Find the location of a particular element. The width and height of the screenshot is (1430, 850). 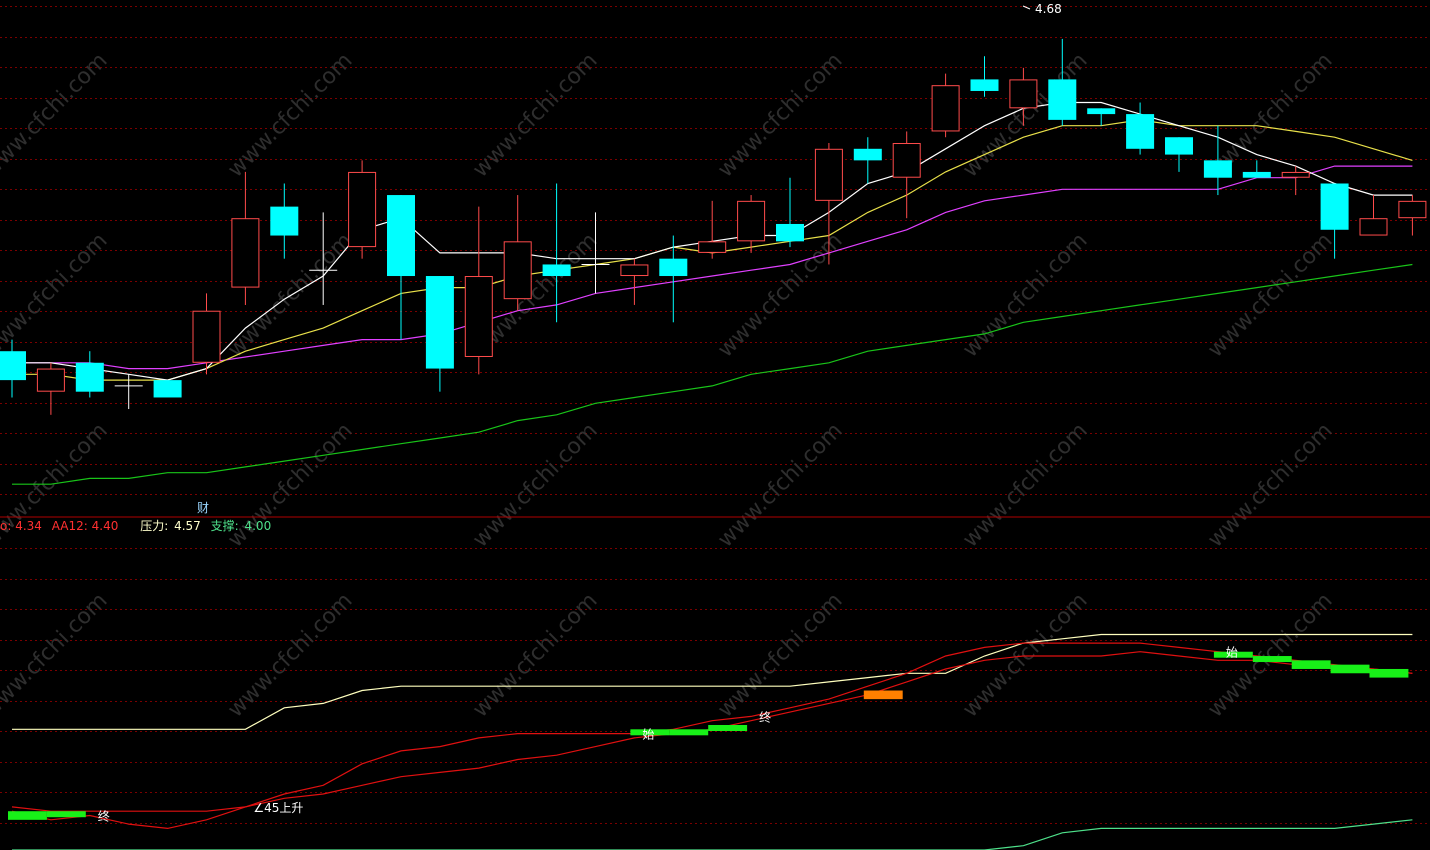

legend-pressure-label: 压力: is located at coordinates (154, 526).